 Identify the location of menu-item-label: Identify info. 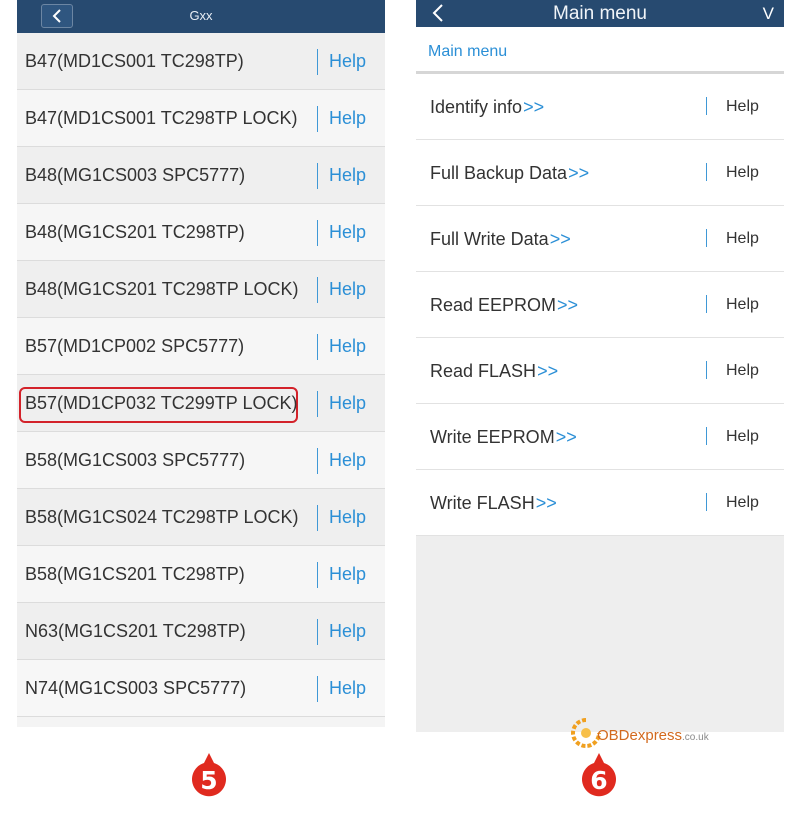
(476, 107).